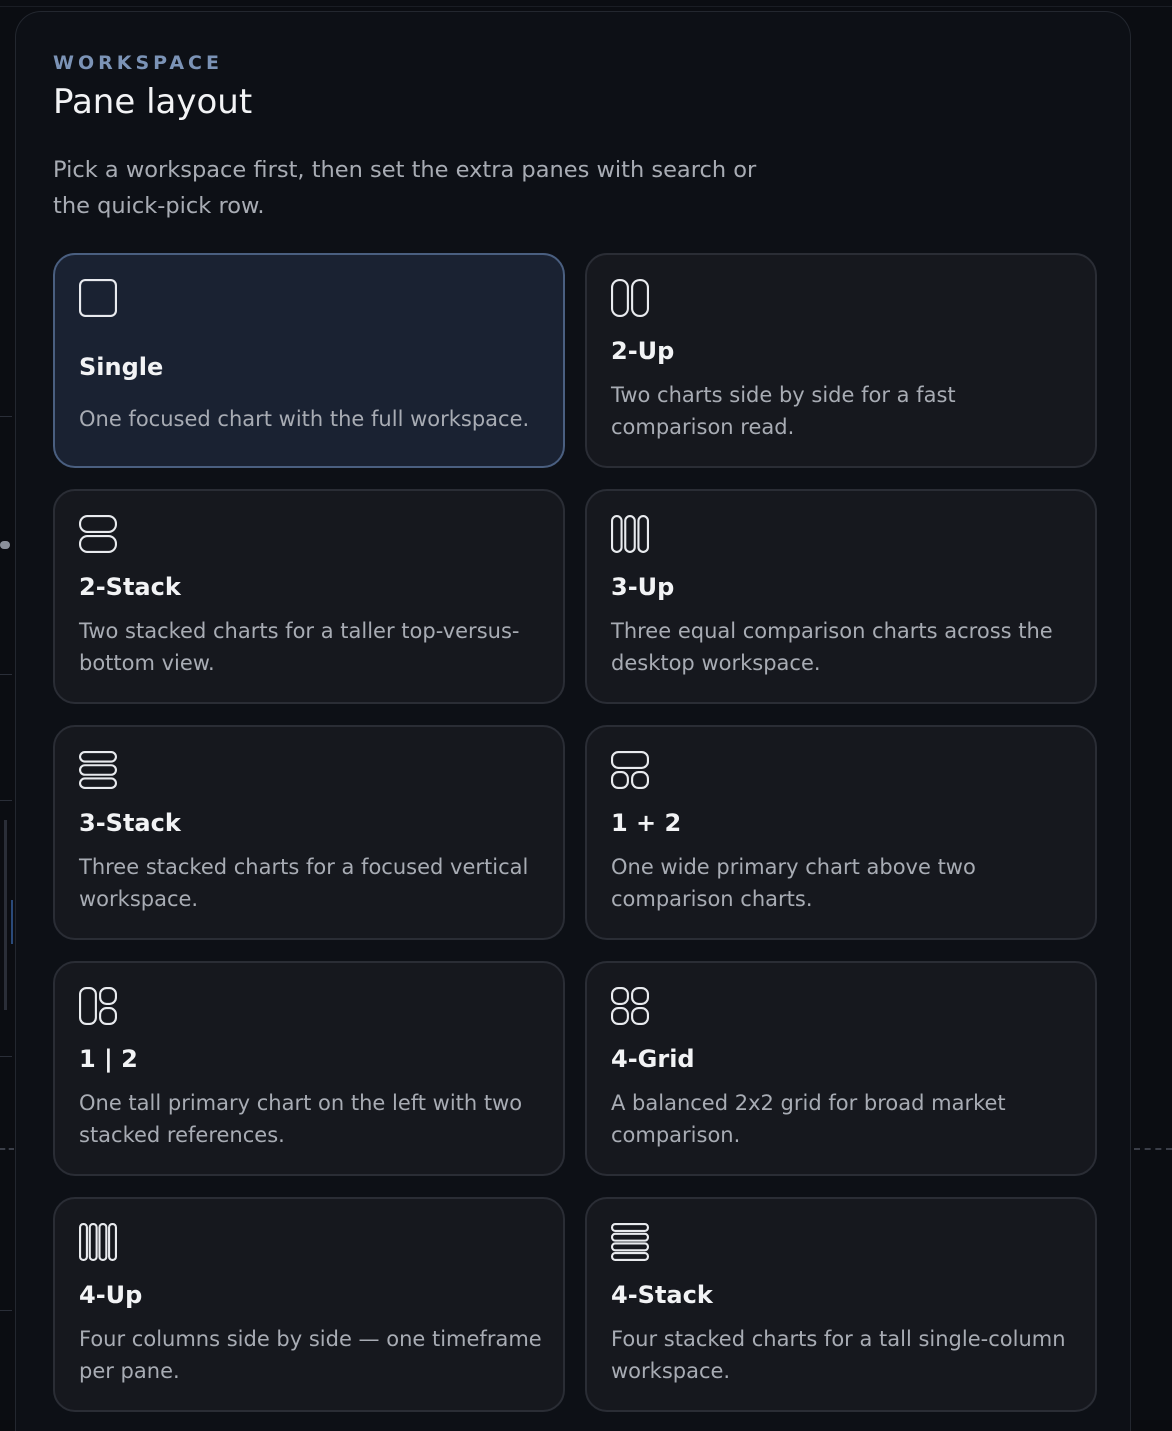 The image size is (1172, 1431). Describe the element at coordinates (153, 102) in the screenshot. I see `panel-title: Pane layout` at that location.